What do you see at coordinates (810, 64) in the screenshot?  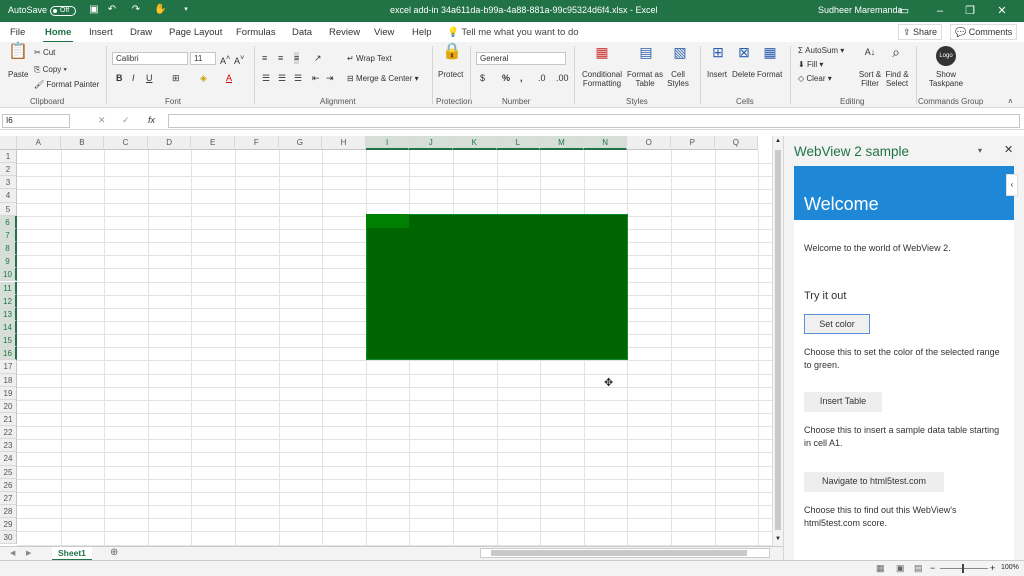 I see `fill-button: ⬇ Fill ▾` at bounding box center [810, 64].